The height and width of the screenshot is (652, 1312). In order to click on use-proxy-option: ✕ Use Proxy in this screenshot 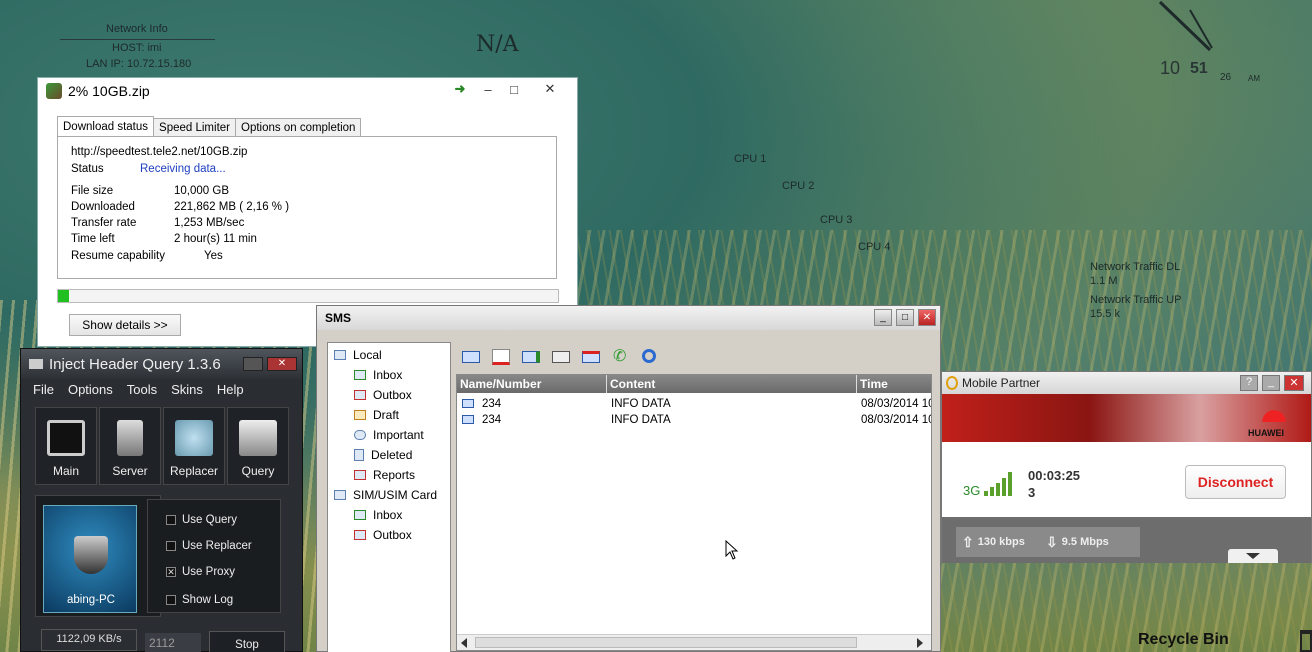, I will do `click(200, 572)`.